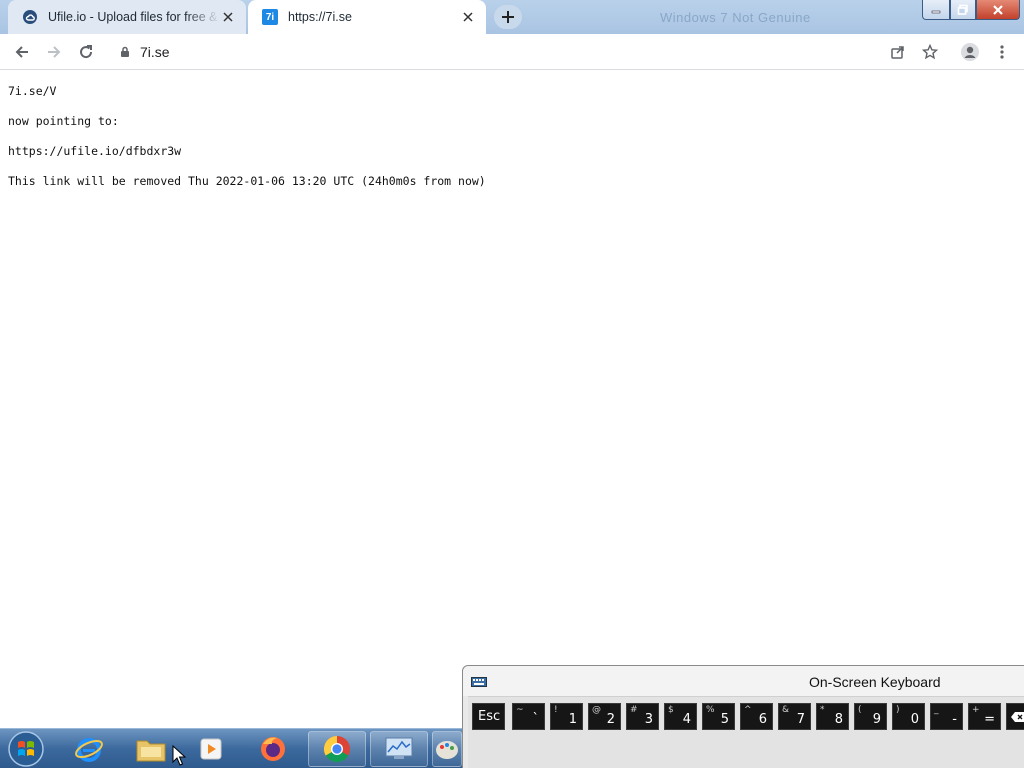 Image resolution: width=1024 pixels, height=768 pixels. I want to click on reload-button, so click(86, 52).